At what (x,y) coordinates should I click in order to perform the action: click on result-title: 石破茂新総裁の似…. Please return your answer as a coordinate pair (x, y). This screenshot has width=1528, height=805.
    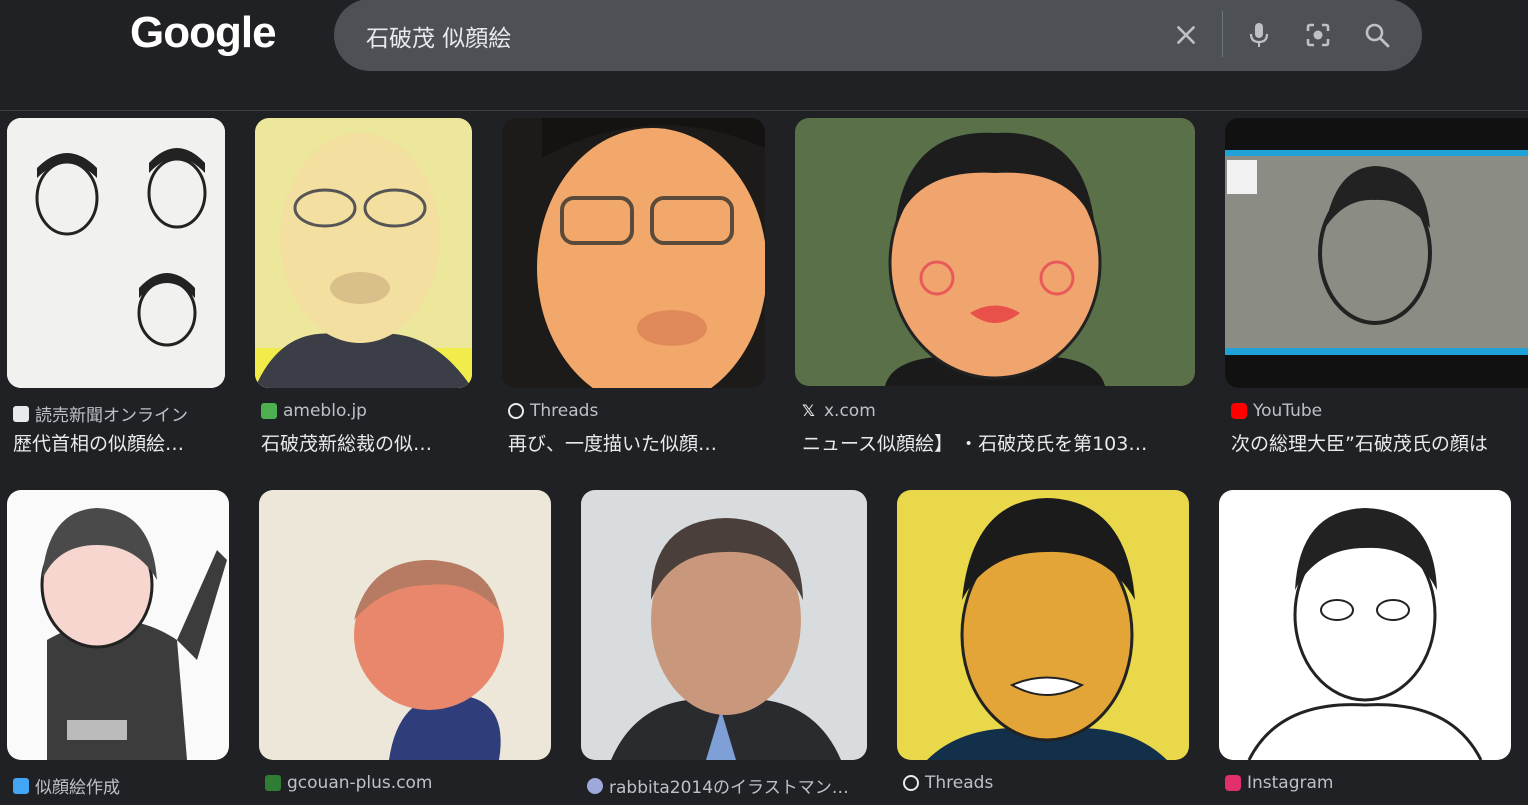
    Looking at the image, I should click on (366, 442).